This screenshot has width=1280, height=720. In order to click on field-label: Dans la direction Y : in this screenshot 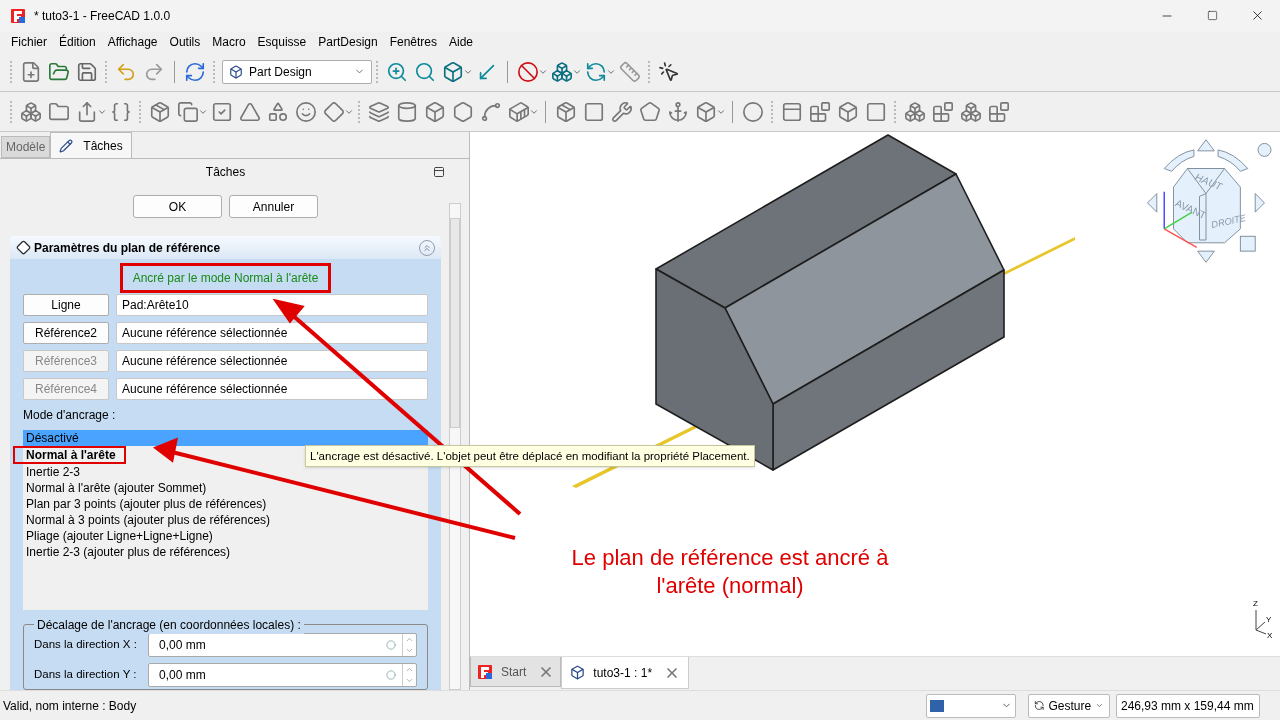, I will do `click(86, 675)`.